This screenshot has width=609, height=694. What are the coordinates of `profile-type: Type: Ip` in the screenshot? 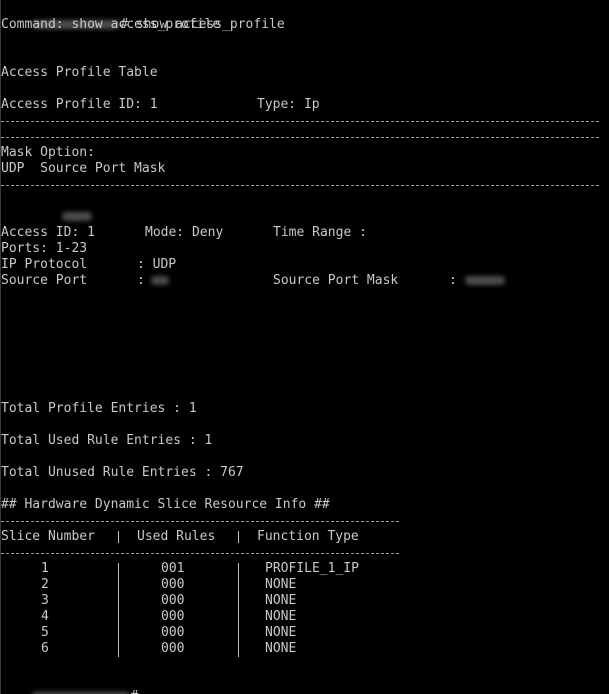 It's located at (288, 104).